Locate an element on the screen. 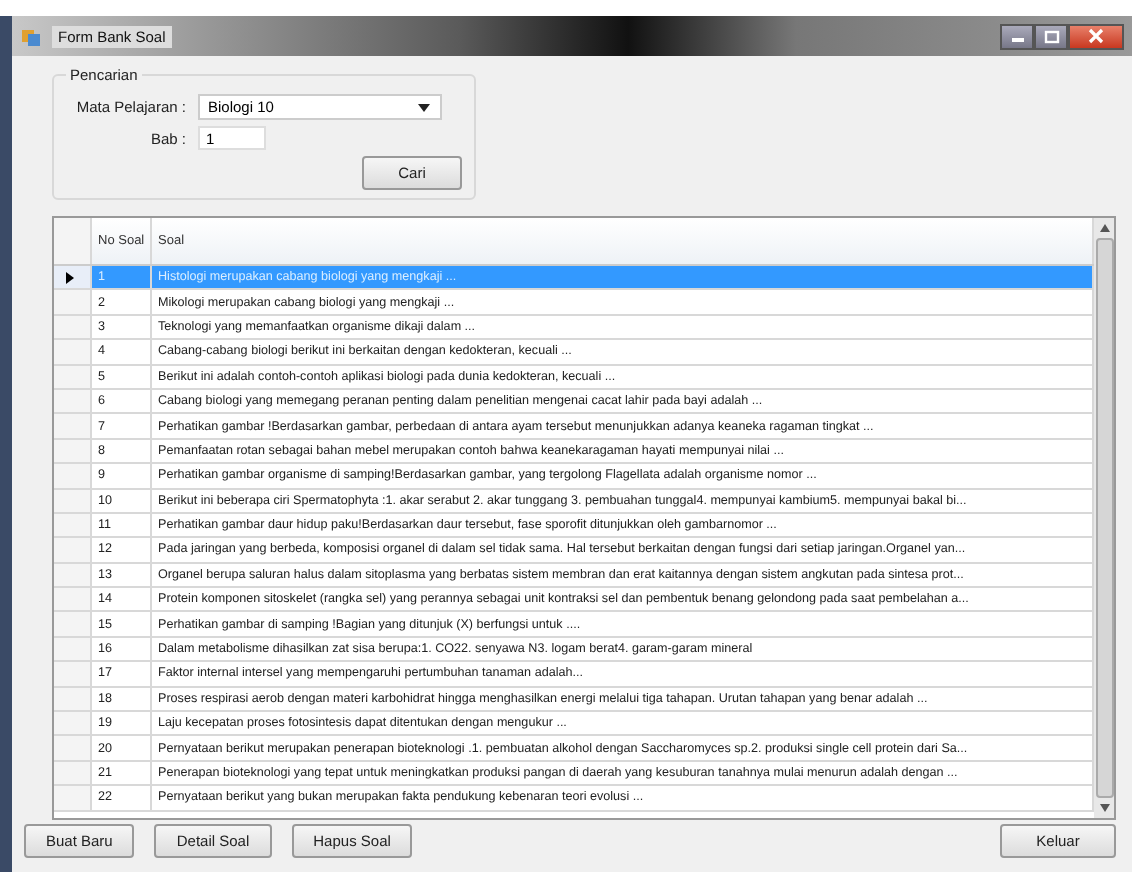 The height and width of the screenshot is (872, 1132). dropdown-arrow-icon is located at coordinates (424, 107).